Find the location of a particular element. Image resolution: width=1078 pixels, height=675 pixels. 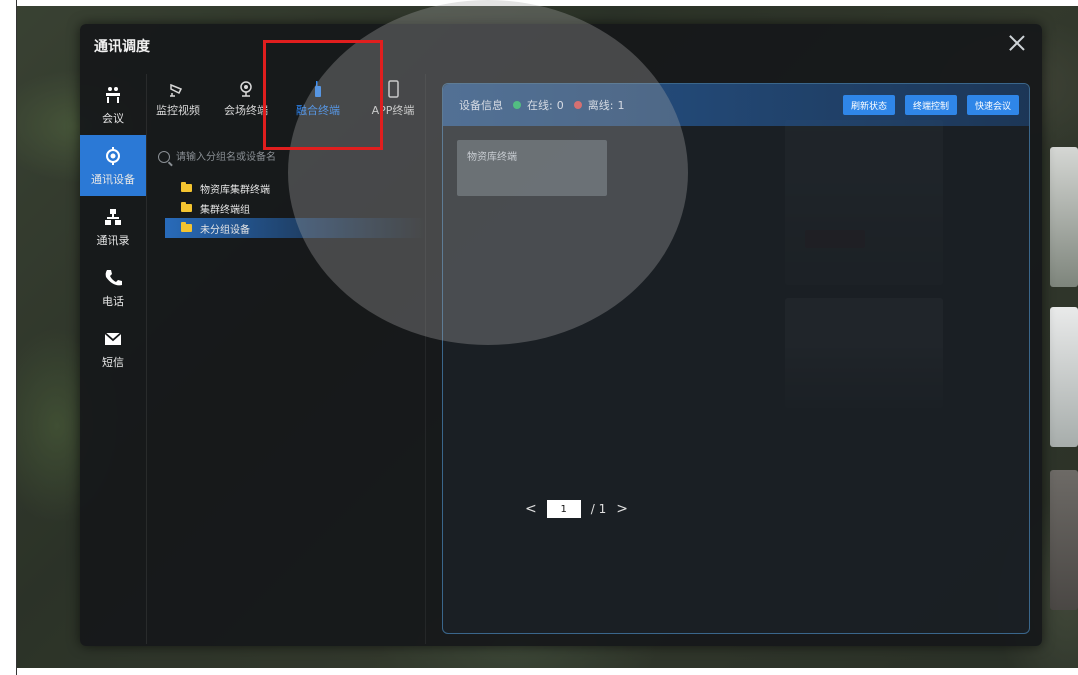

online-dot-icon is located at coordinates (517, 105).